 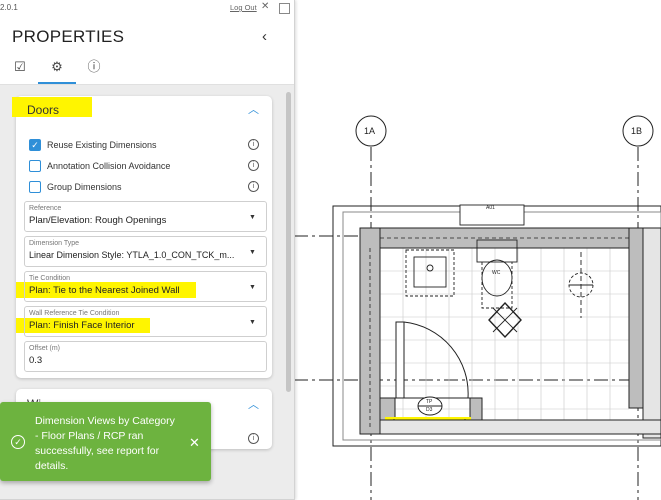 What do you see at coordinates (284, 8) in the screenshot?
I see `restore-icon` at bounding box center [284, 8].